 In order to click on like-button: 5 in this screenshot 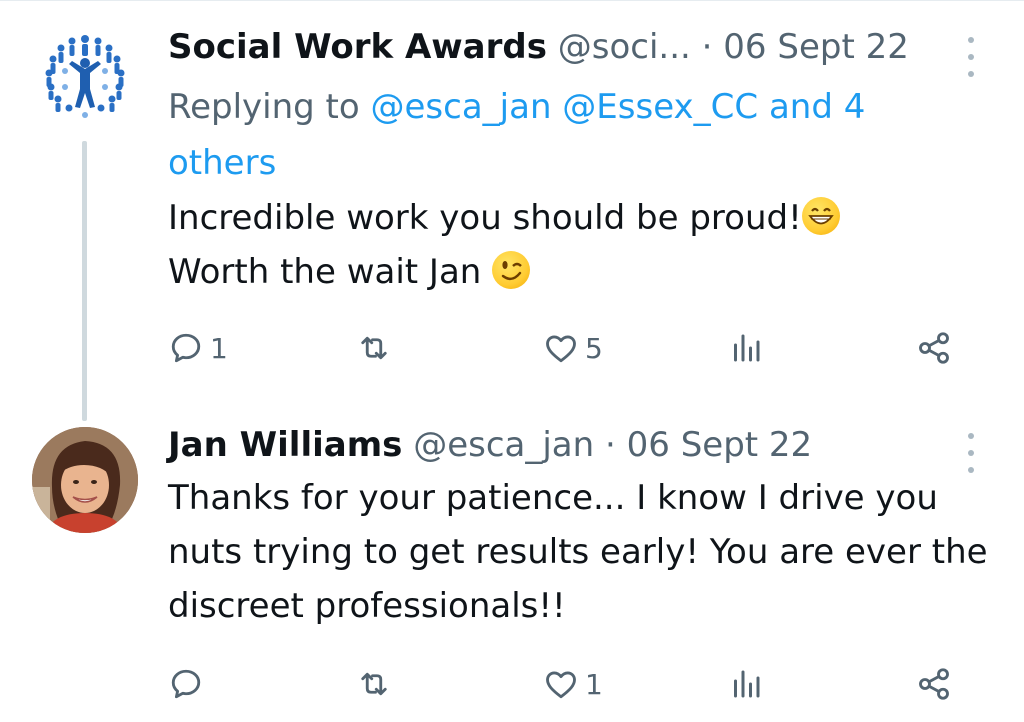, I will do `click(573, 348)`.